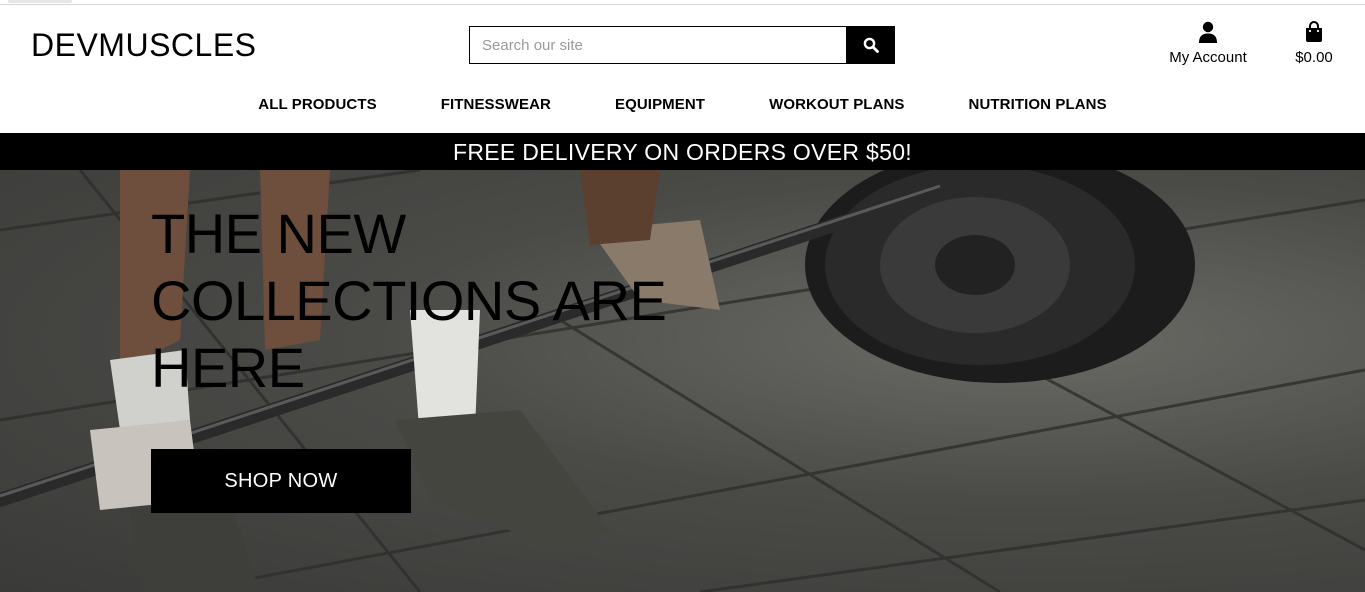 This screenshot has height=592, width=1365. I want to click on free-delivery-banner: FREE DELIVERY ON ORDERS OVER $50!, so click(682, 151).